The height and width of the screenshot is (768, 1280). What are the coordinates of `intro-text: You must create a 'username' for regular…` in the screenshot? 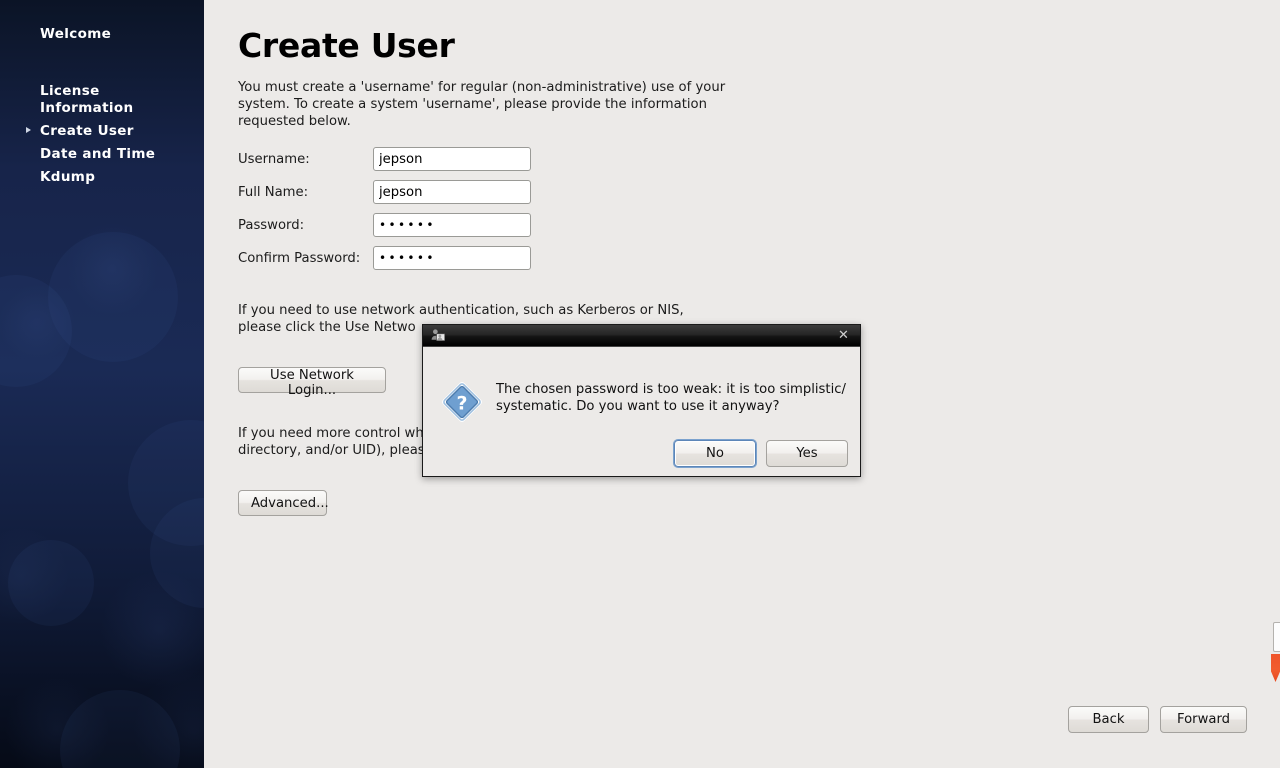 It's located at (482, 105).